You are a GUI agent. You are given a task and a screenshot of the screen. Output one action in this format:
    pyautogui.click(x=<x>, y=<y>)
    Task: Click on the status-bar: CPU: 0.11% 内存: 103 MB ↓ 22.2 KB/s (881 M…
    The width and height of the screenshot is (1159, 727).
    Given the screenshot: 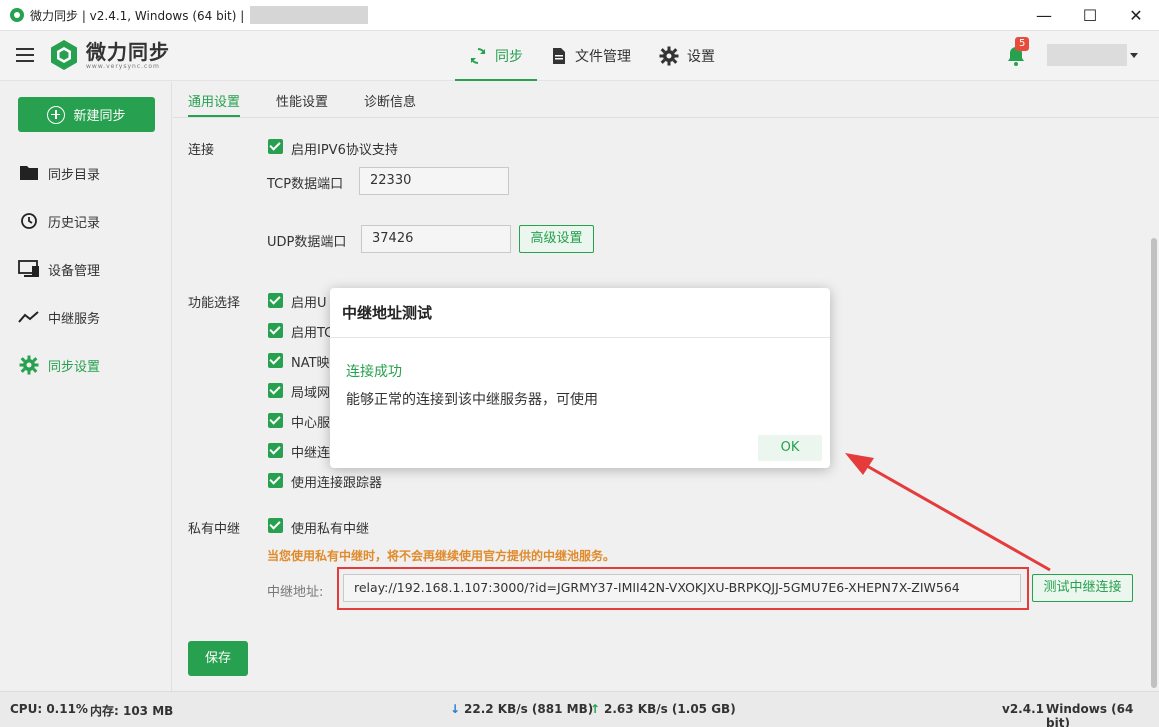 What is the action you would take?
    pyautogui.click(x=579, y=709)
    